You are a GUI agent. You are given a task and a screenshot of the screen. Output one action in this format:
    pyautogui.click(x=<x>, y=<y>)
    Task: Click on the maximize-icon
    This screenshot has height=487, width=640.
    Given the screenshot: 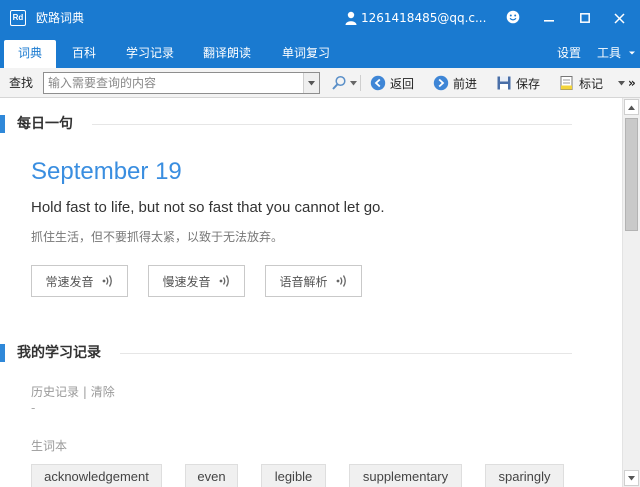 What is the action you would take?
    pyautogui.click(x=585, y=18)
    